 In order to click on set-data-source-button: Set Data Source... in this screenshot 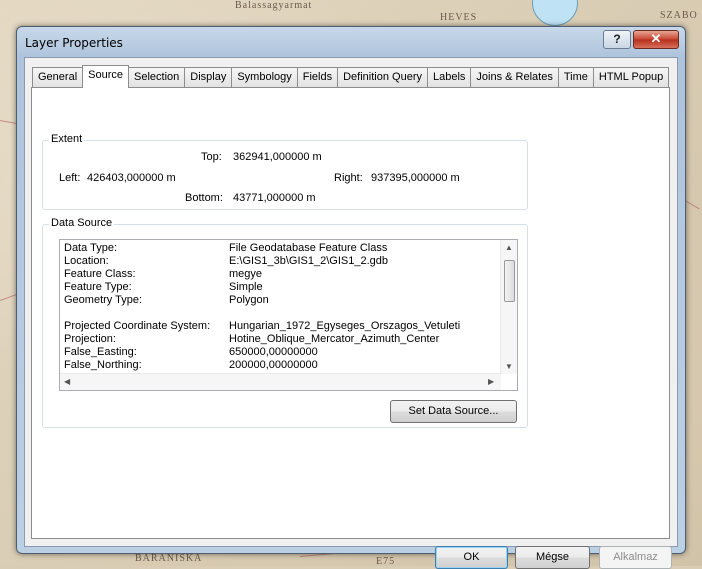, I will do `click(453, 411)`.